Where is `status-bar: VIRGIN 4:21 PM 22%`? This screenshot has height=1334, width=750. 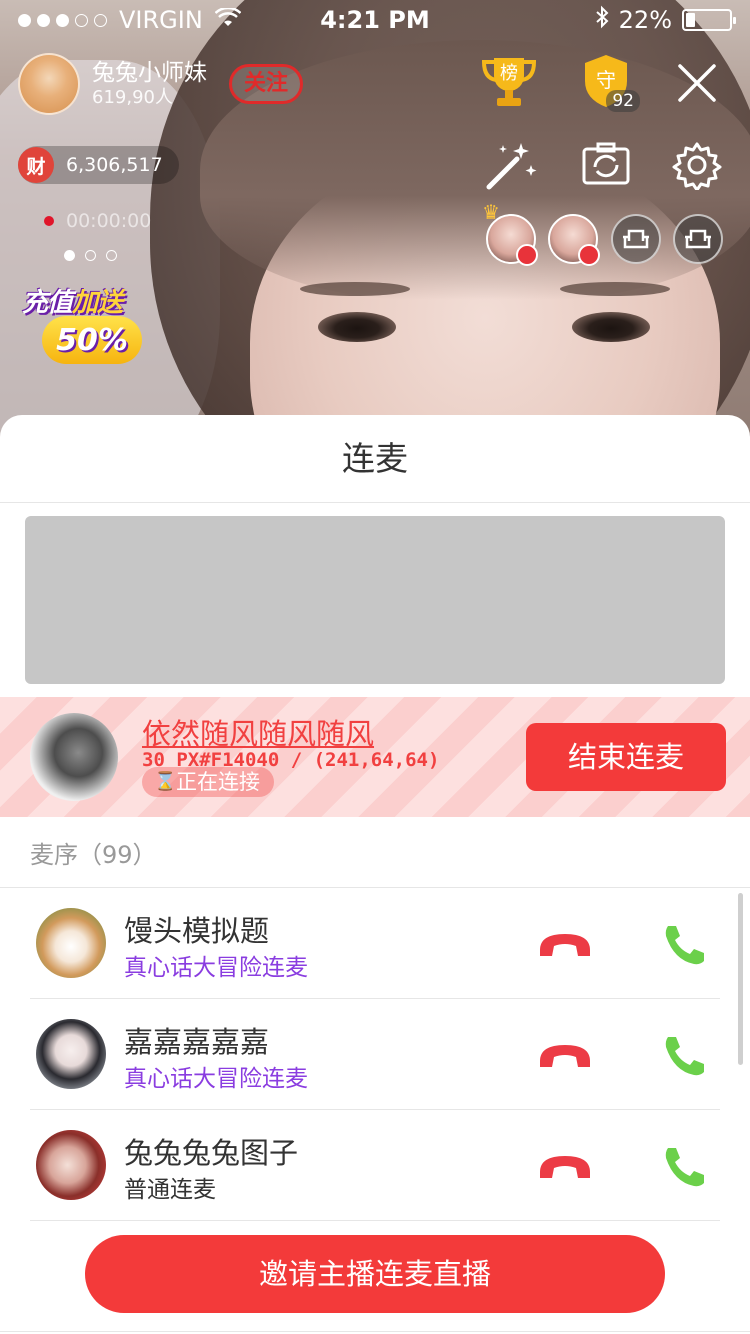
status-bar: VIRGIN 4:21 PM 22% is located at coordinates (375, 20).